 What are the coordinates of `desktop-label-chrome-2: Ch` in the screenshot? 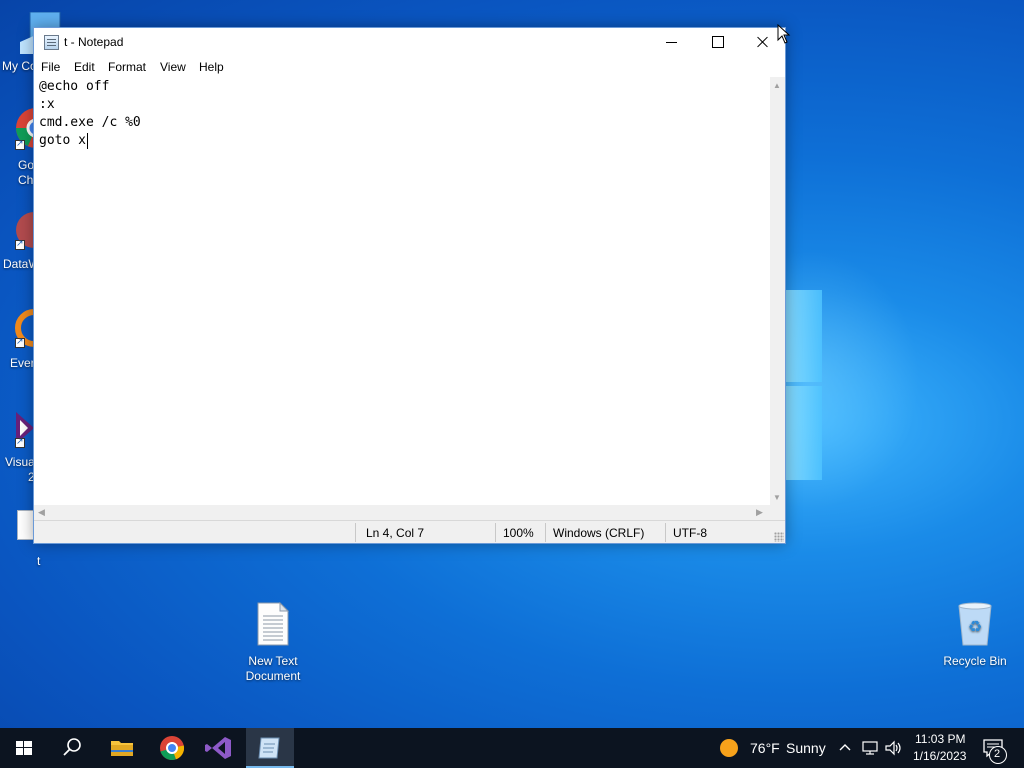 It's located at (26, 180).